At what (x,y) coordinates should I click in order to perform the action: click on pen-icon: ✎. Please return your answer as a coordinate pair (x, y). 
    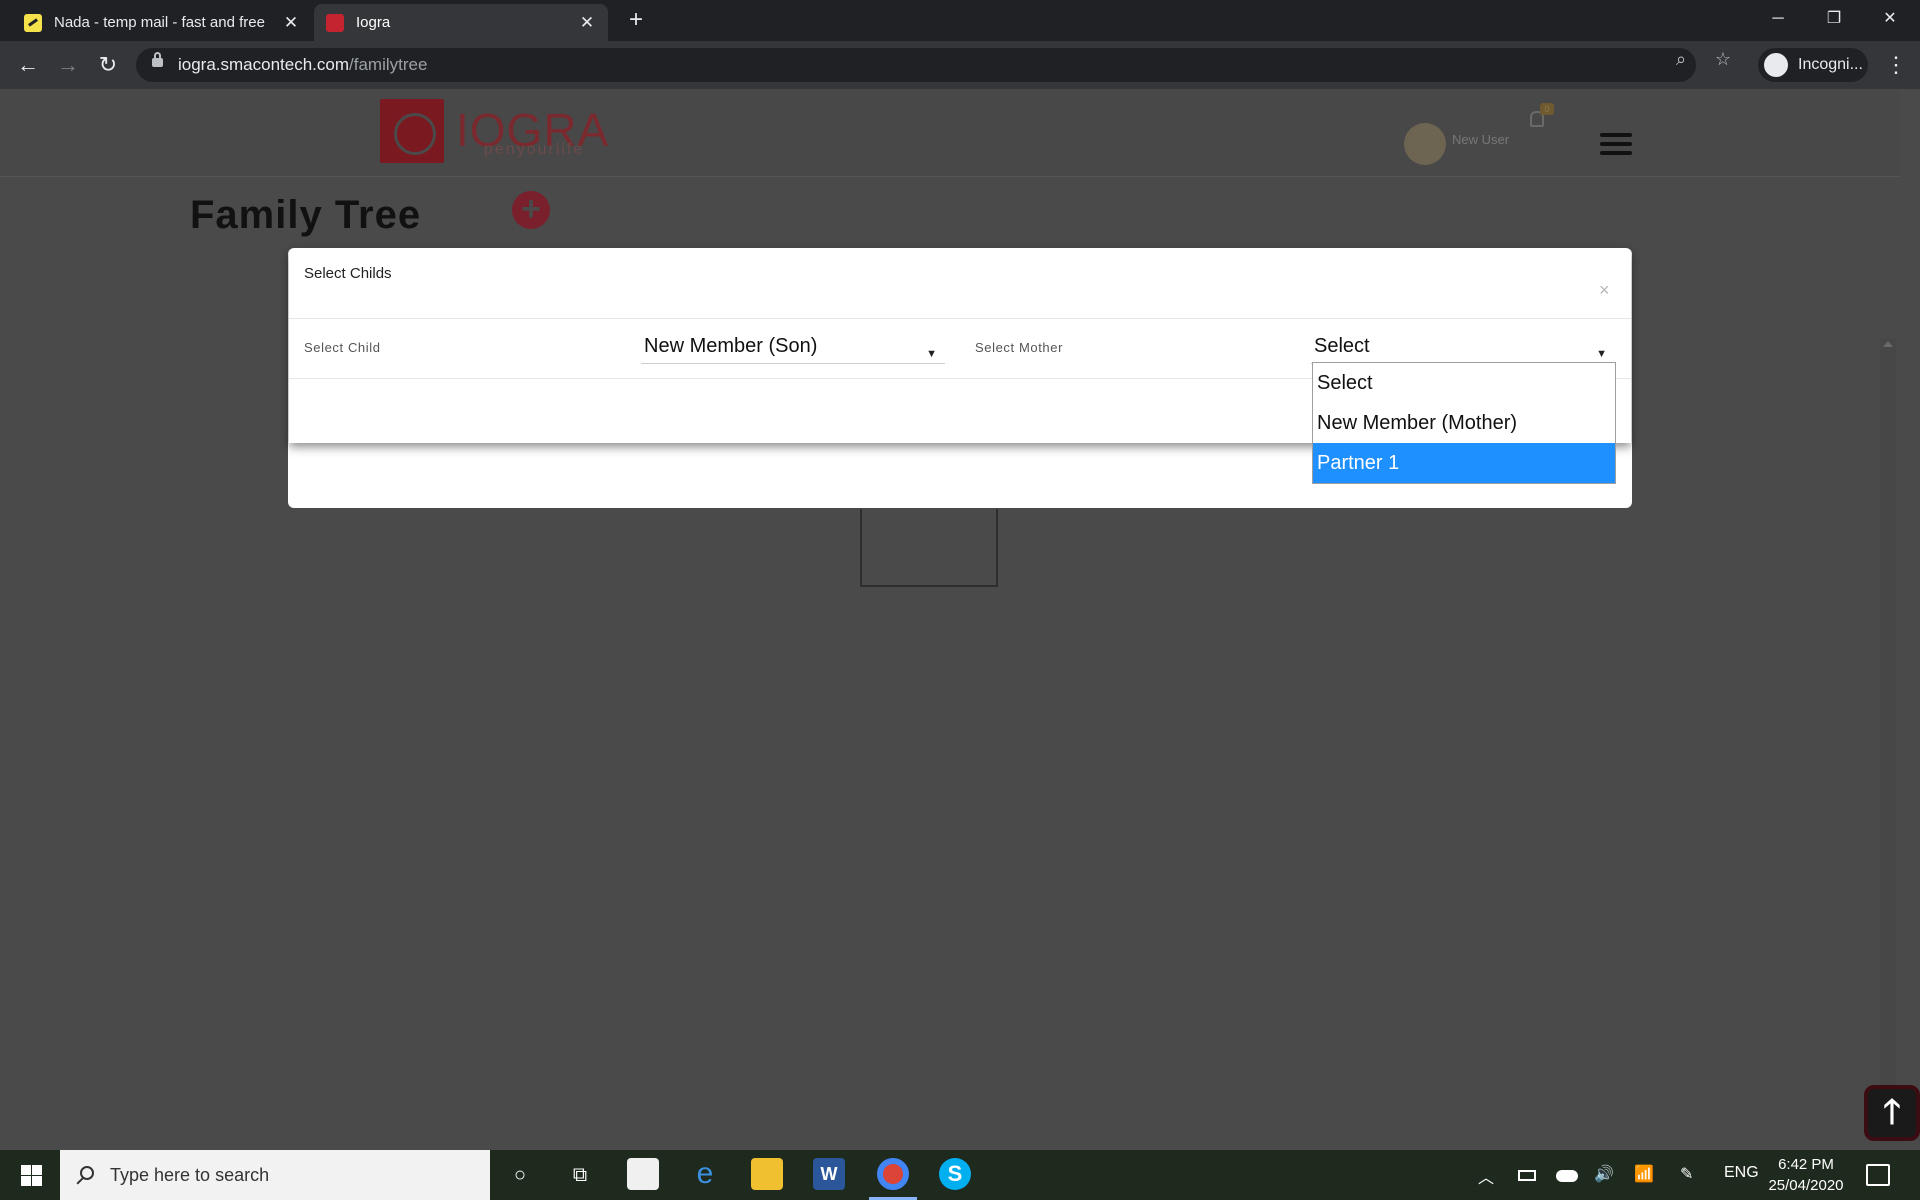
    Looking at the image, I should click on (1686, 1174).